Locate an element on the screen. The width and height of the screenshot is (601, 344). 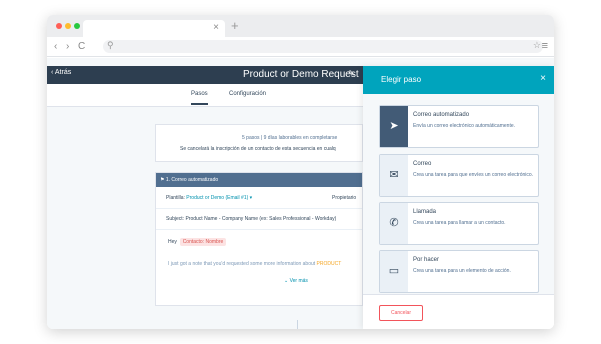
url-input: ⚲ ☆ is located at coordinates (323, 46).